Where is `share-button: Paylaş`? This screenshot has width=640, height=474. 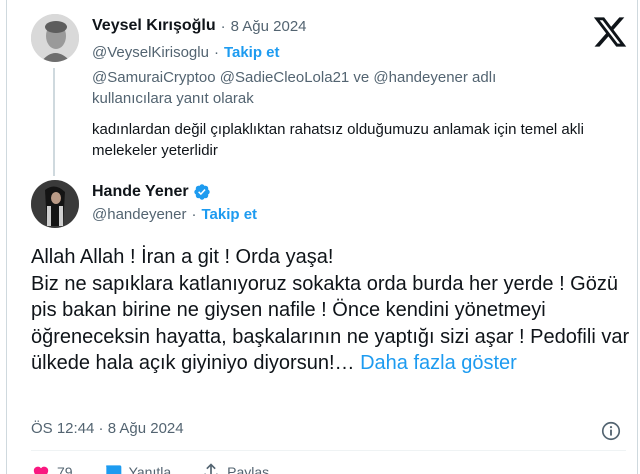
share-button: Paylaş is located at coordinates (235, 468).